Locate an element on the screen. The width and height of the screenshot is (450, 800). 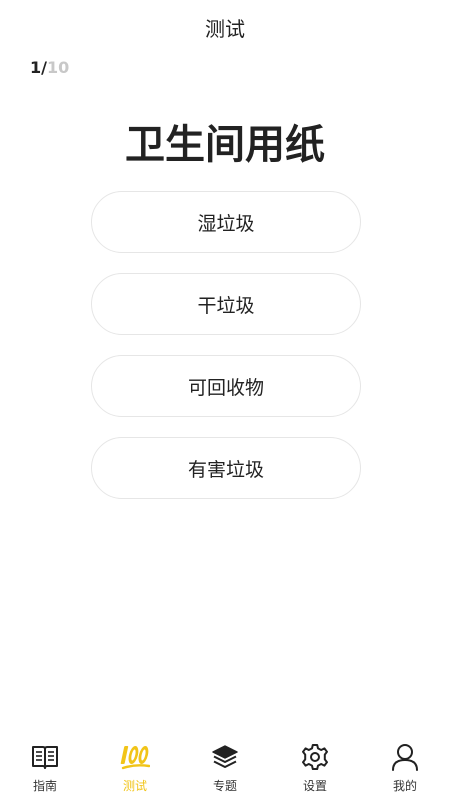
question-progress: 1/10 is located at coordinates (49, 67).